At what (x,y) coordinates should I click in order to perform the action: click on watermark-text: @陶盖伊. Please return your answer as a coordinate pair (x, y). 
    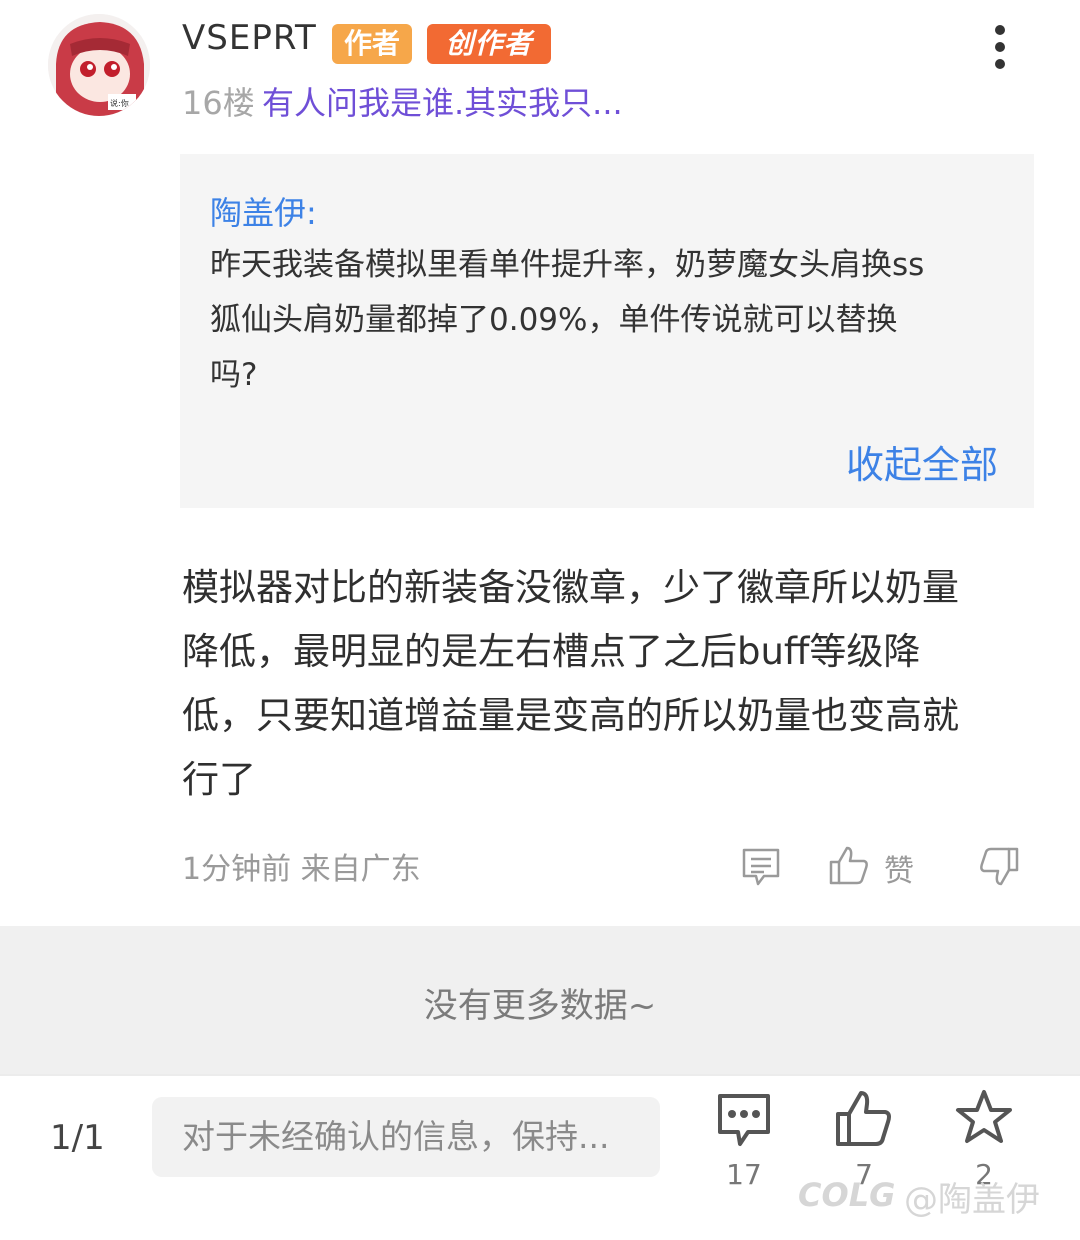
    Looking at the image, I should click on (972, 1200).